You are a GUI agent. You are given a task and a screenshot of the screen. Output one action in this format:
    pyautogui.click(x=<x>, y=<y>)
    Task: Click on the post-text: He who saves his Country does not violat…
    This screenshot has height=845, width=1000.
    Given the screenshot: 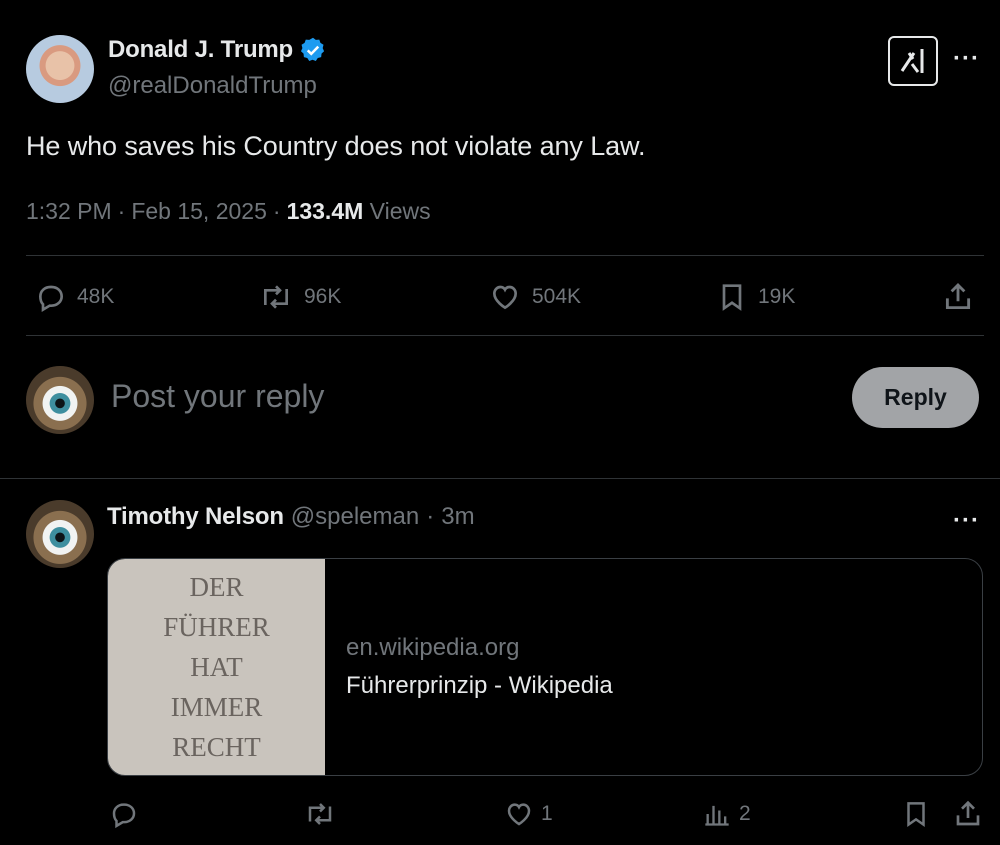 What is the action you would take?
    pyautogui.click(x=336, y=146)
    